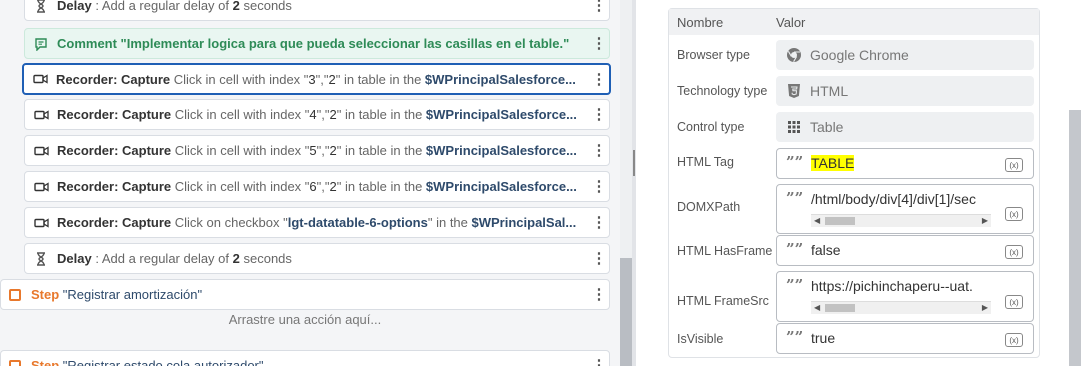 This screenshot has width=1085, height=366. I want to click on property-value-isvisible: ”” true (x), so click(905, 338).